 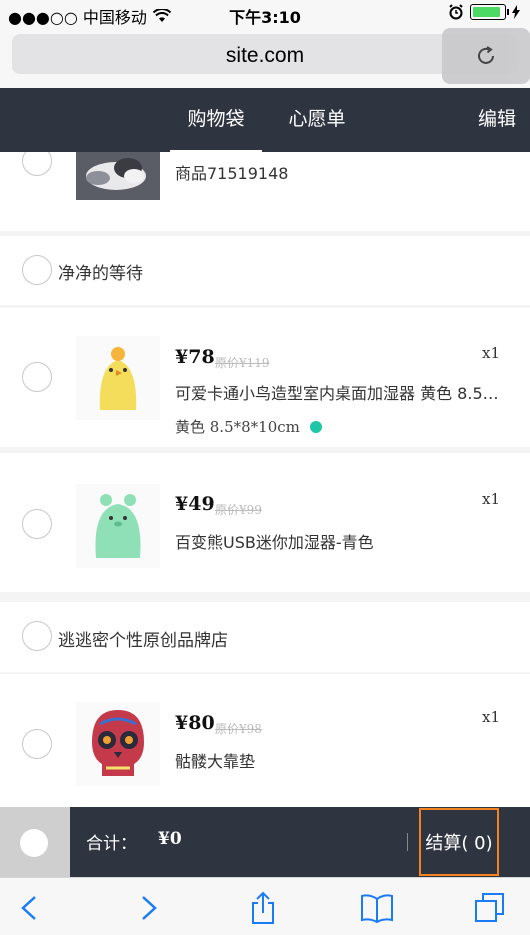 I want to click on forward-button, so click(x=148, y=908).